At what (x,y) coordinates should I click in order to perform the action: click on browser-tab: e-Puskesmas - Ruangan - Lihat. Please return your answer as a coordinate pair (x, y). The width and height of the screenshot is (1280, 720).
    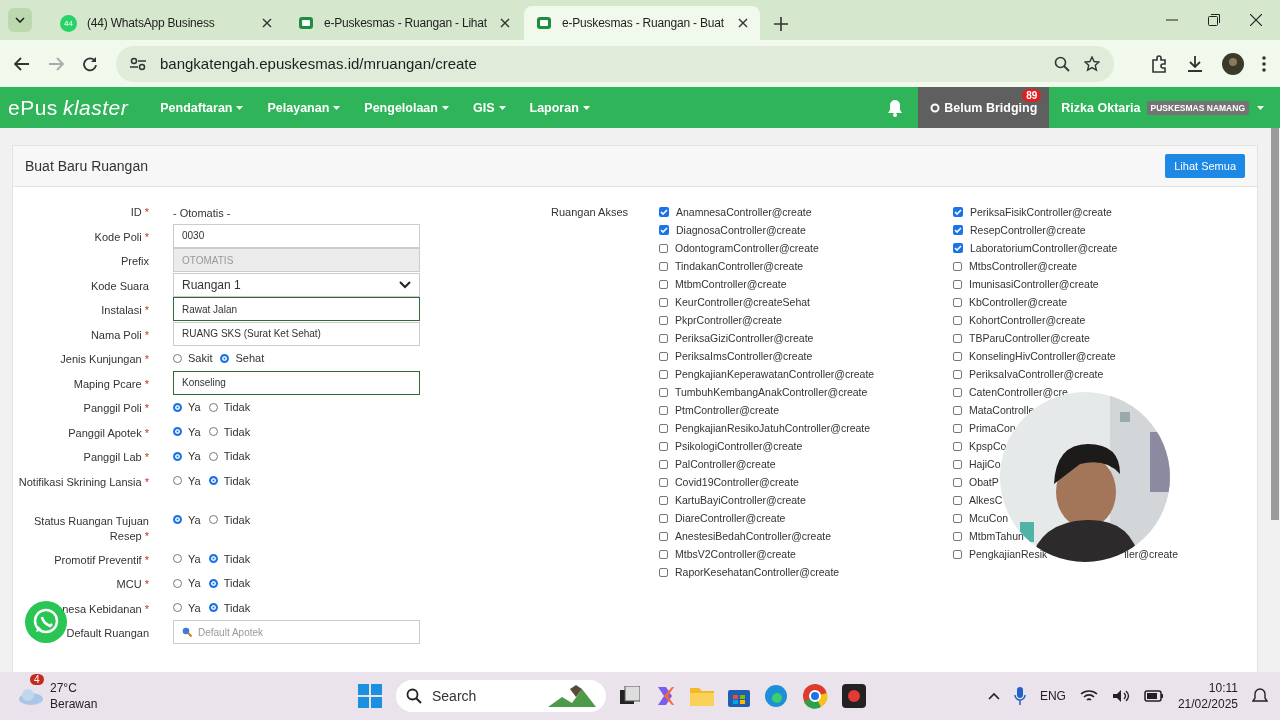
    Looking at the image, I should click on (404, 23).